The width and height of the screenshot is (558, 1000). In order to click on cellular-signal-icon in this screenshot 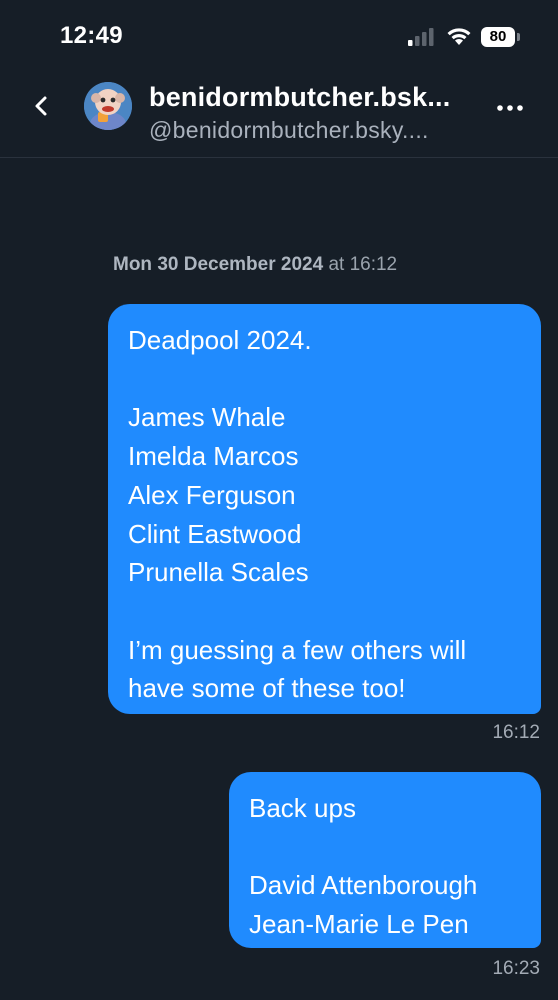, I will do `click(421, 37)`.